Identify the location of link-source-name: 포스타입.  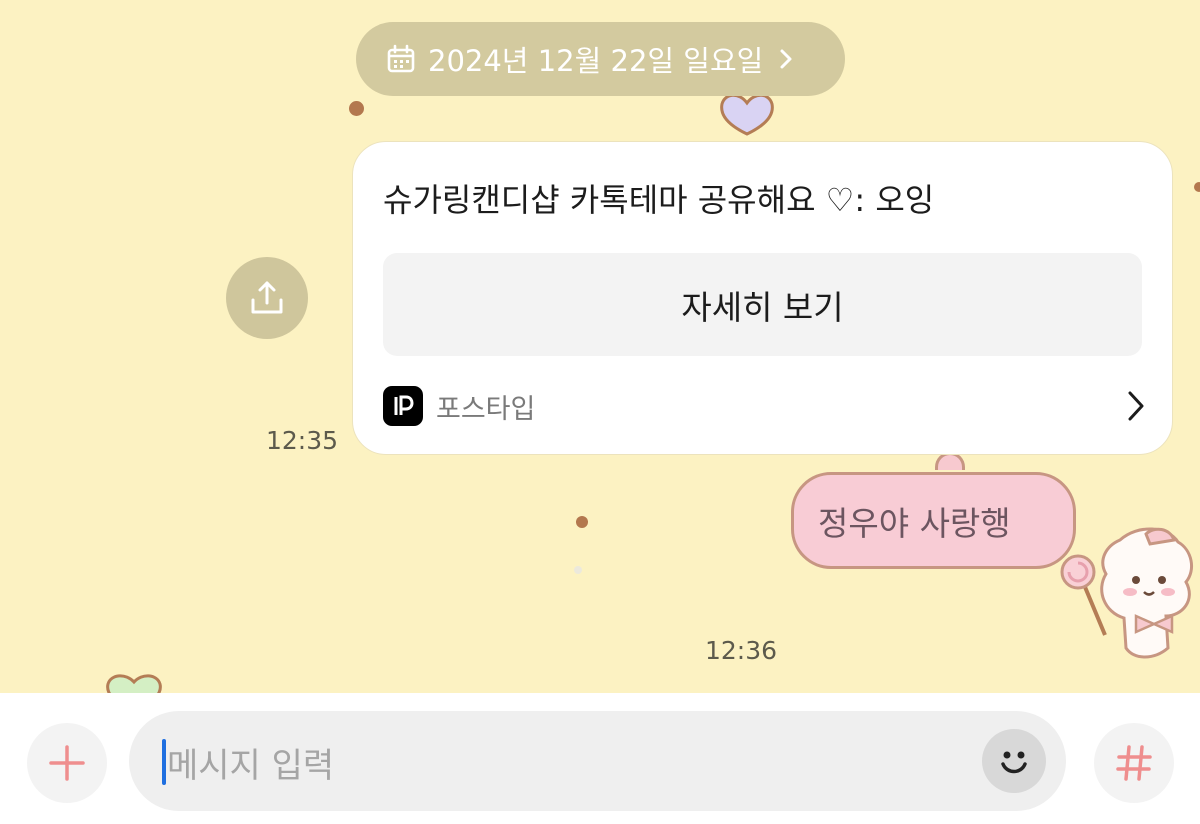
(486, 409).